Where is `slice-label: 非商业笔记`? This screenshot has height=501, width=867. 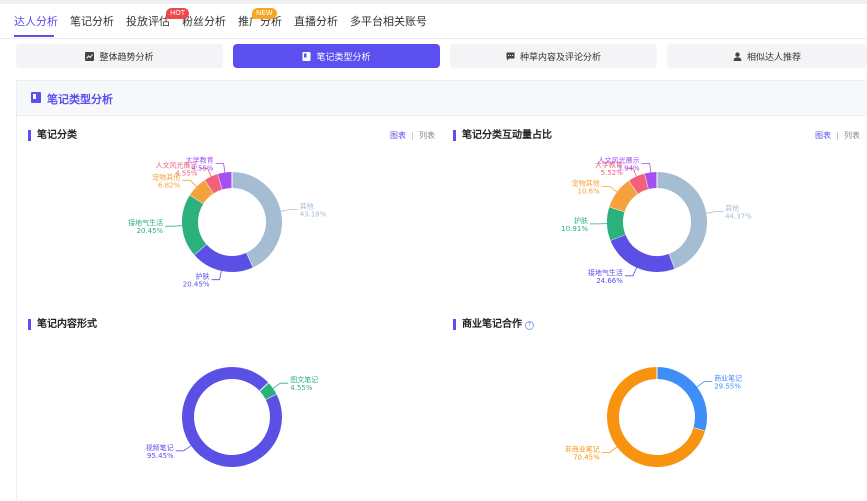 slice-label: 非商业笔记 is located at coordinates (582, 448).